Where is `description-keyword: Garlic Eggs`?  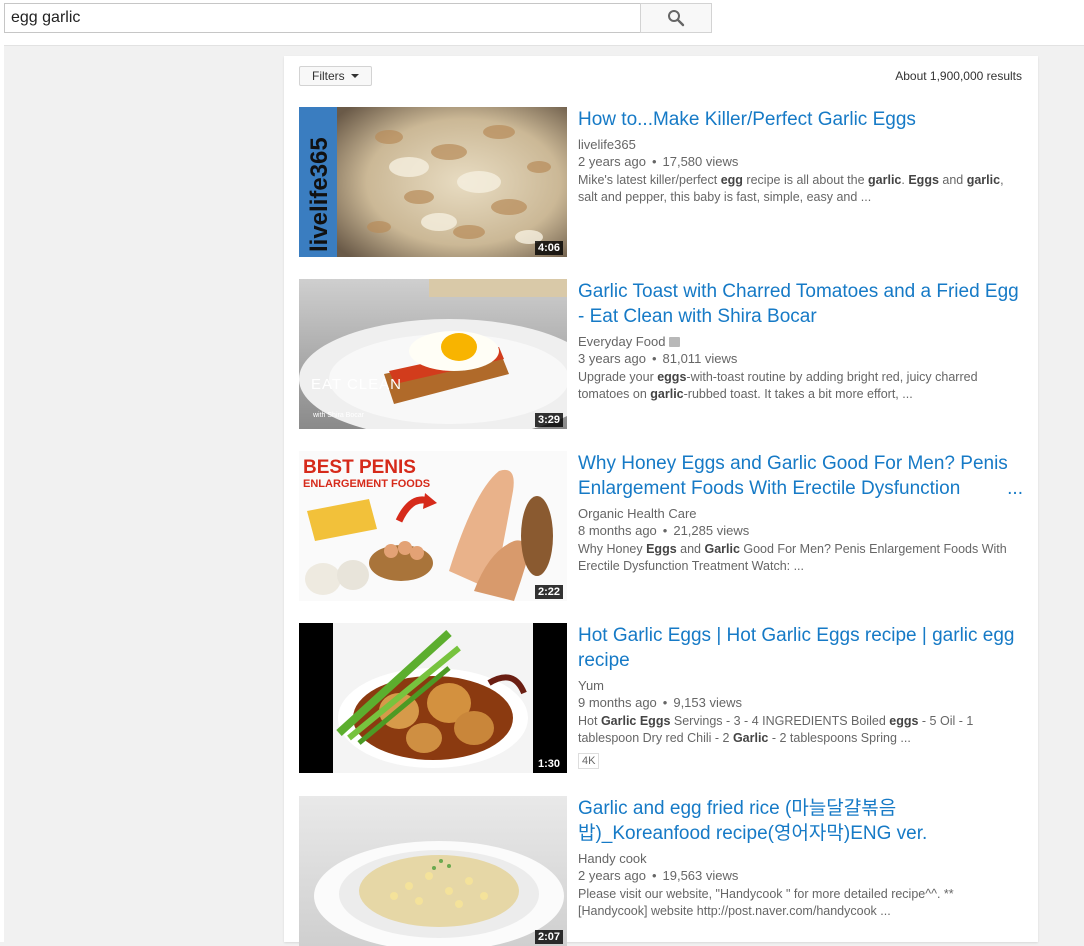 description-keyword: Garlic Eggs is located at coordinates (635, 721).